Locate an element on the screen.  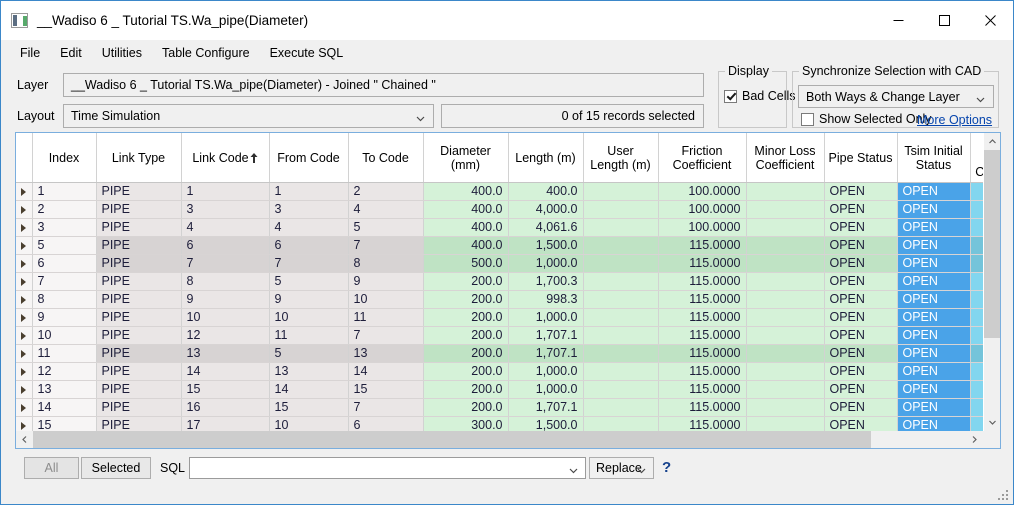
cell-to-code: 8 is located at coordinates (386, 263).